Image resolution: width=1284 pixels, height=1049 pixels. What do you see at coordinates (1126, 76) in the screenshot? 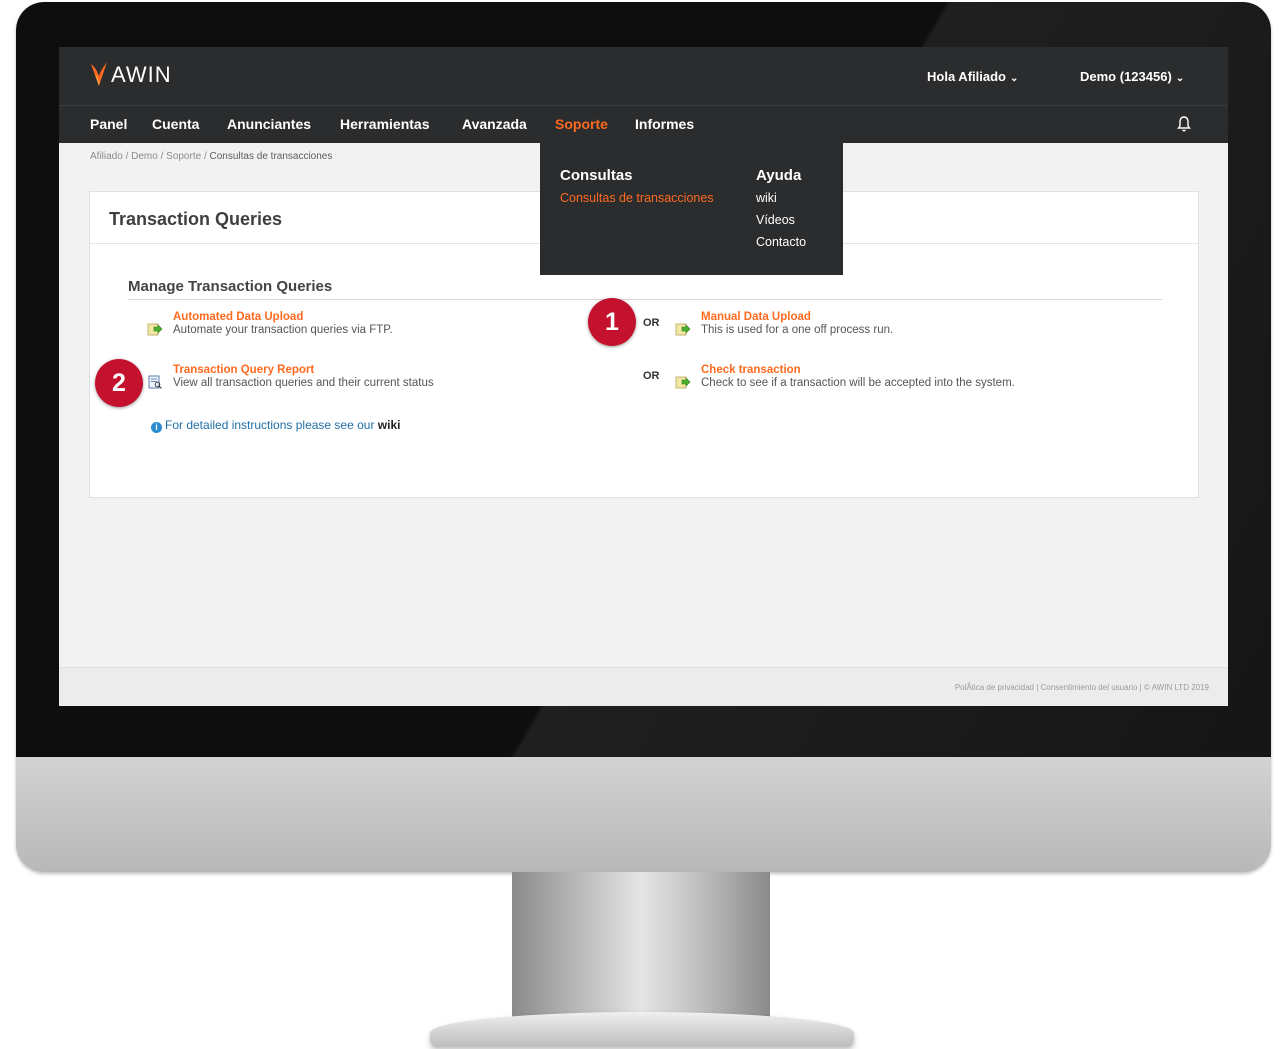
I see `account-label: Demo (123456)` at bounding box center [1126, 76].